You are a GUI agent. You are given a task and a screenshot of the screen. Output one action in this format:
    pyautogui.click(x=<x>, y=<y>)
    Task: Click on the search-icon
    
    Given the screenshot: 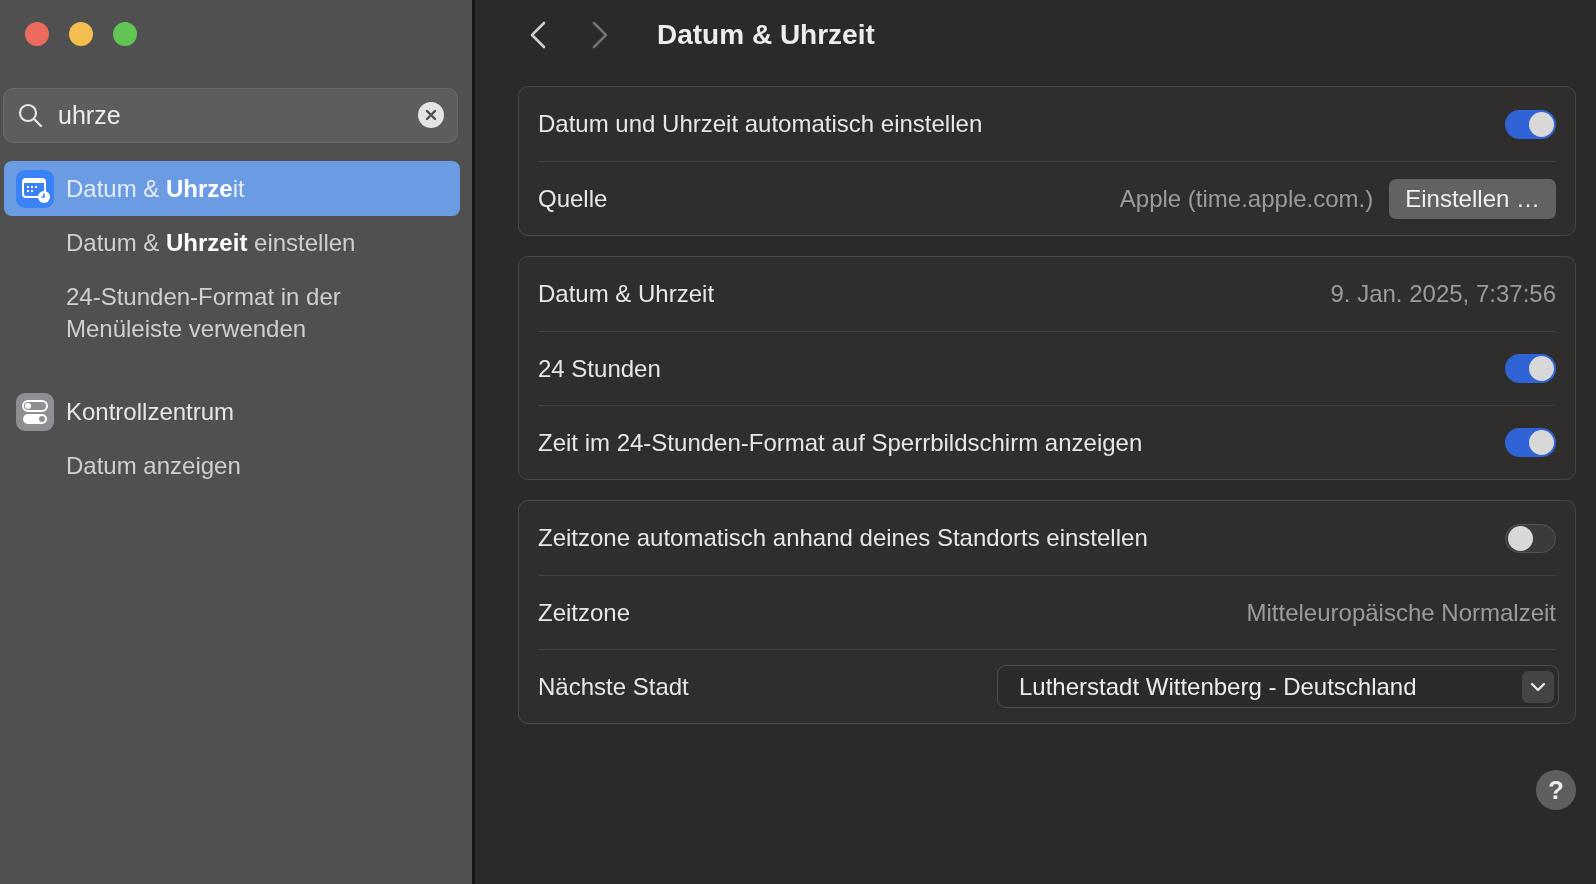 What is the action you would take?
    pyautogui.click(x=30, y=115)
    